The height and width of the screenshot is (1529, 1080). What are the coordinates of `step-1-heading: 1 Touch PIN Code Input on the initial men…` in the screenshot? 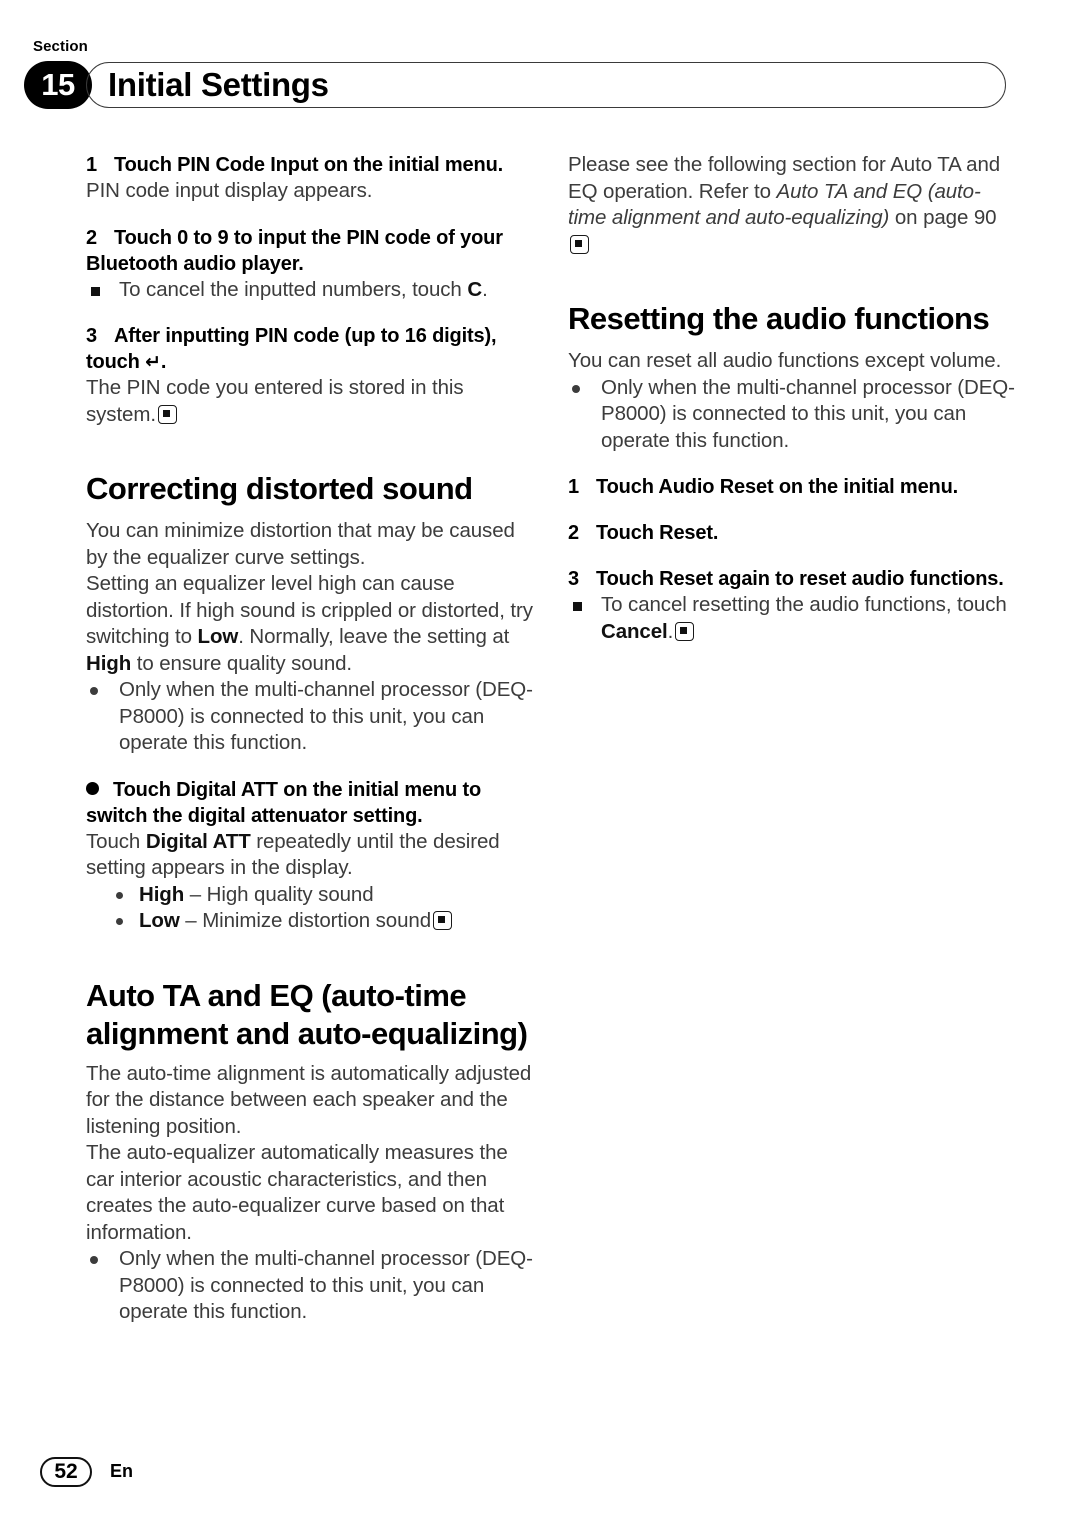 It's located at (310, 165).